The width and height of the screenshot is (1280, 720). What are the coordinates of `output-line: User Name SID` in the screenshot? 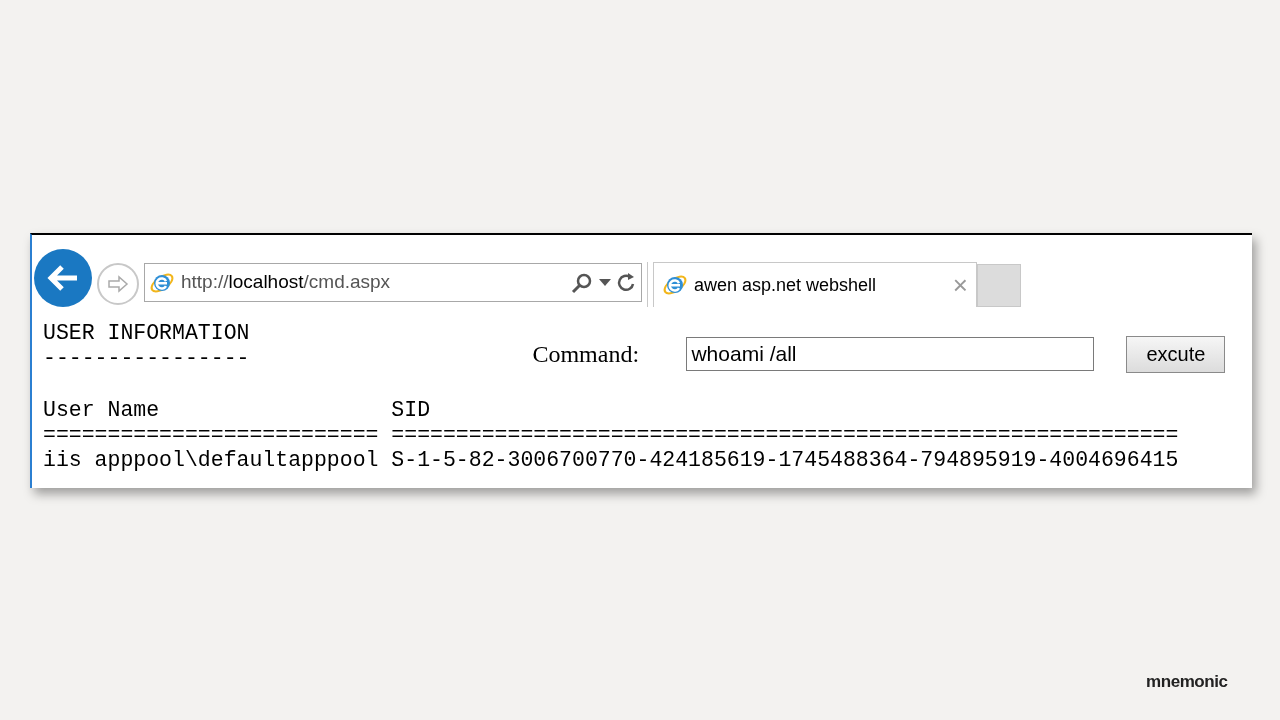 It's located at (237, 410).